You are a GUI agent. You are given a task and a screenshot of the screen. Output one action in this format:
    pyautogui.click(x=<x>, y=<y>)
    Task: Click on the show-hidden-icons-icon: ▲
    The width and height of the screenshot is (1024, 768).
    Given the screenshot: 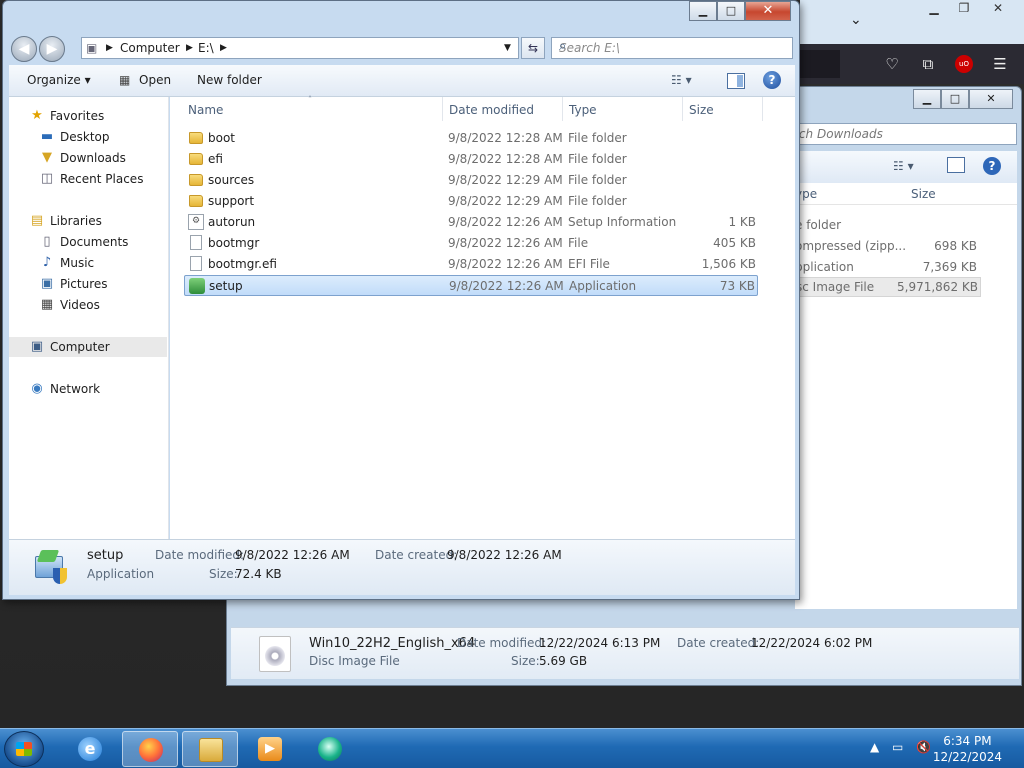 What is the action you would take?
    pyautogui.click(x=874, y=747)
    